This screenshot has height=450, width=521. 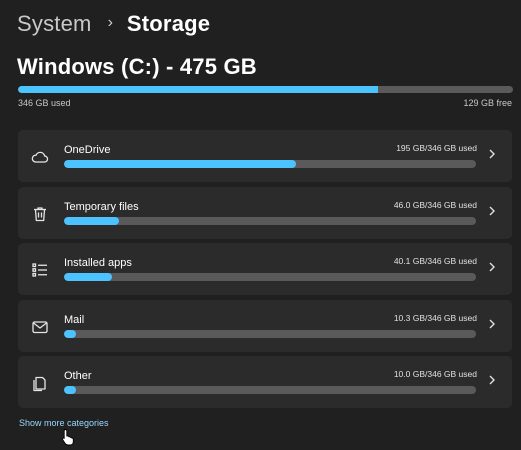 What do you see at coordinates (435, 204) in the screenshot?
I see `category-usage: 46.0 GB/346 GB used` at bounding box center [435, 204].